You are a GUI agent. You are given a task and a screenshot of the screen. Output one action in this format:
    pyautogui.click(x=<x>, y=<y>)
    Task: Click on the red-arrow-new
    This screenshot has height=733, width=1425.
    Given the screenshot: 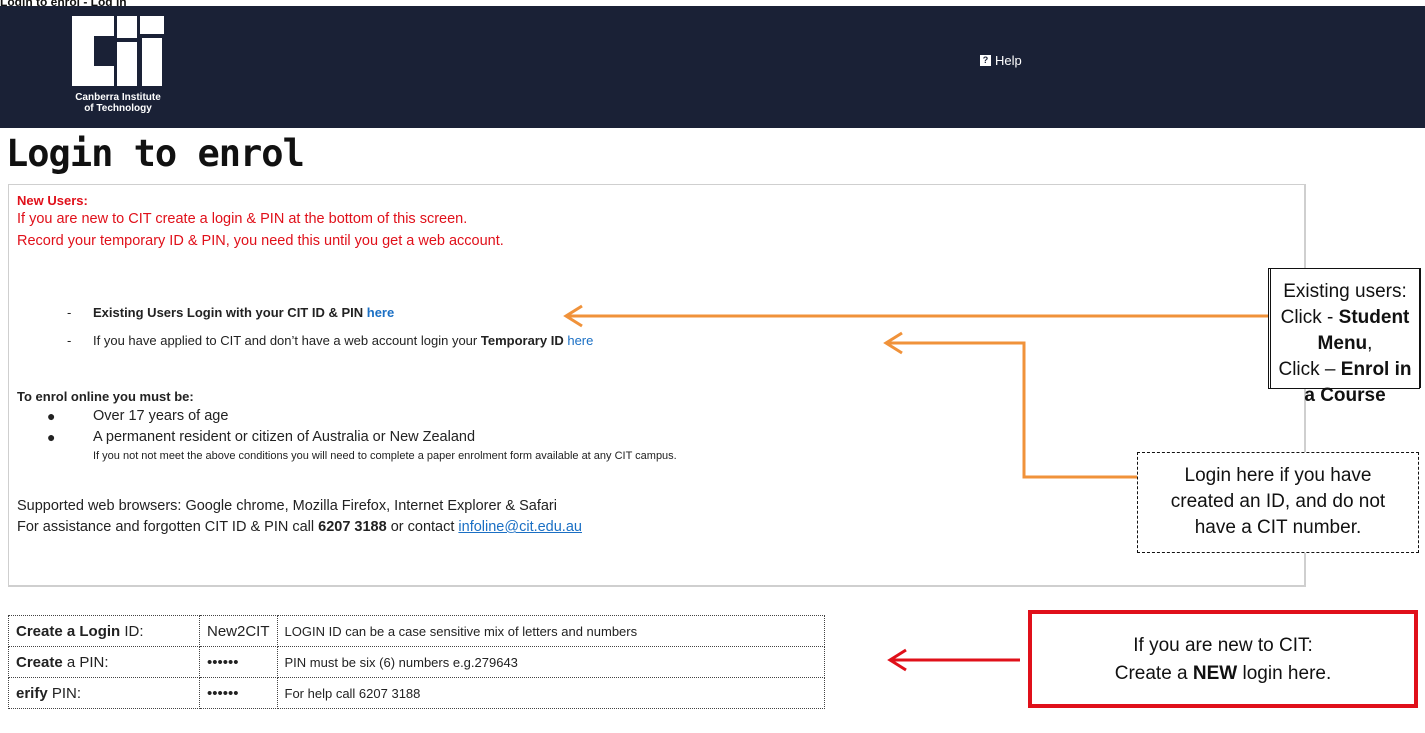 What is the action you would take?
    pyautogui.click(x=953, y=660)
    